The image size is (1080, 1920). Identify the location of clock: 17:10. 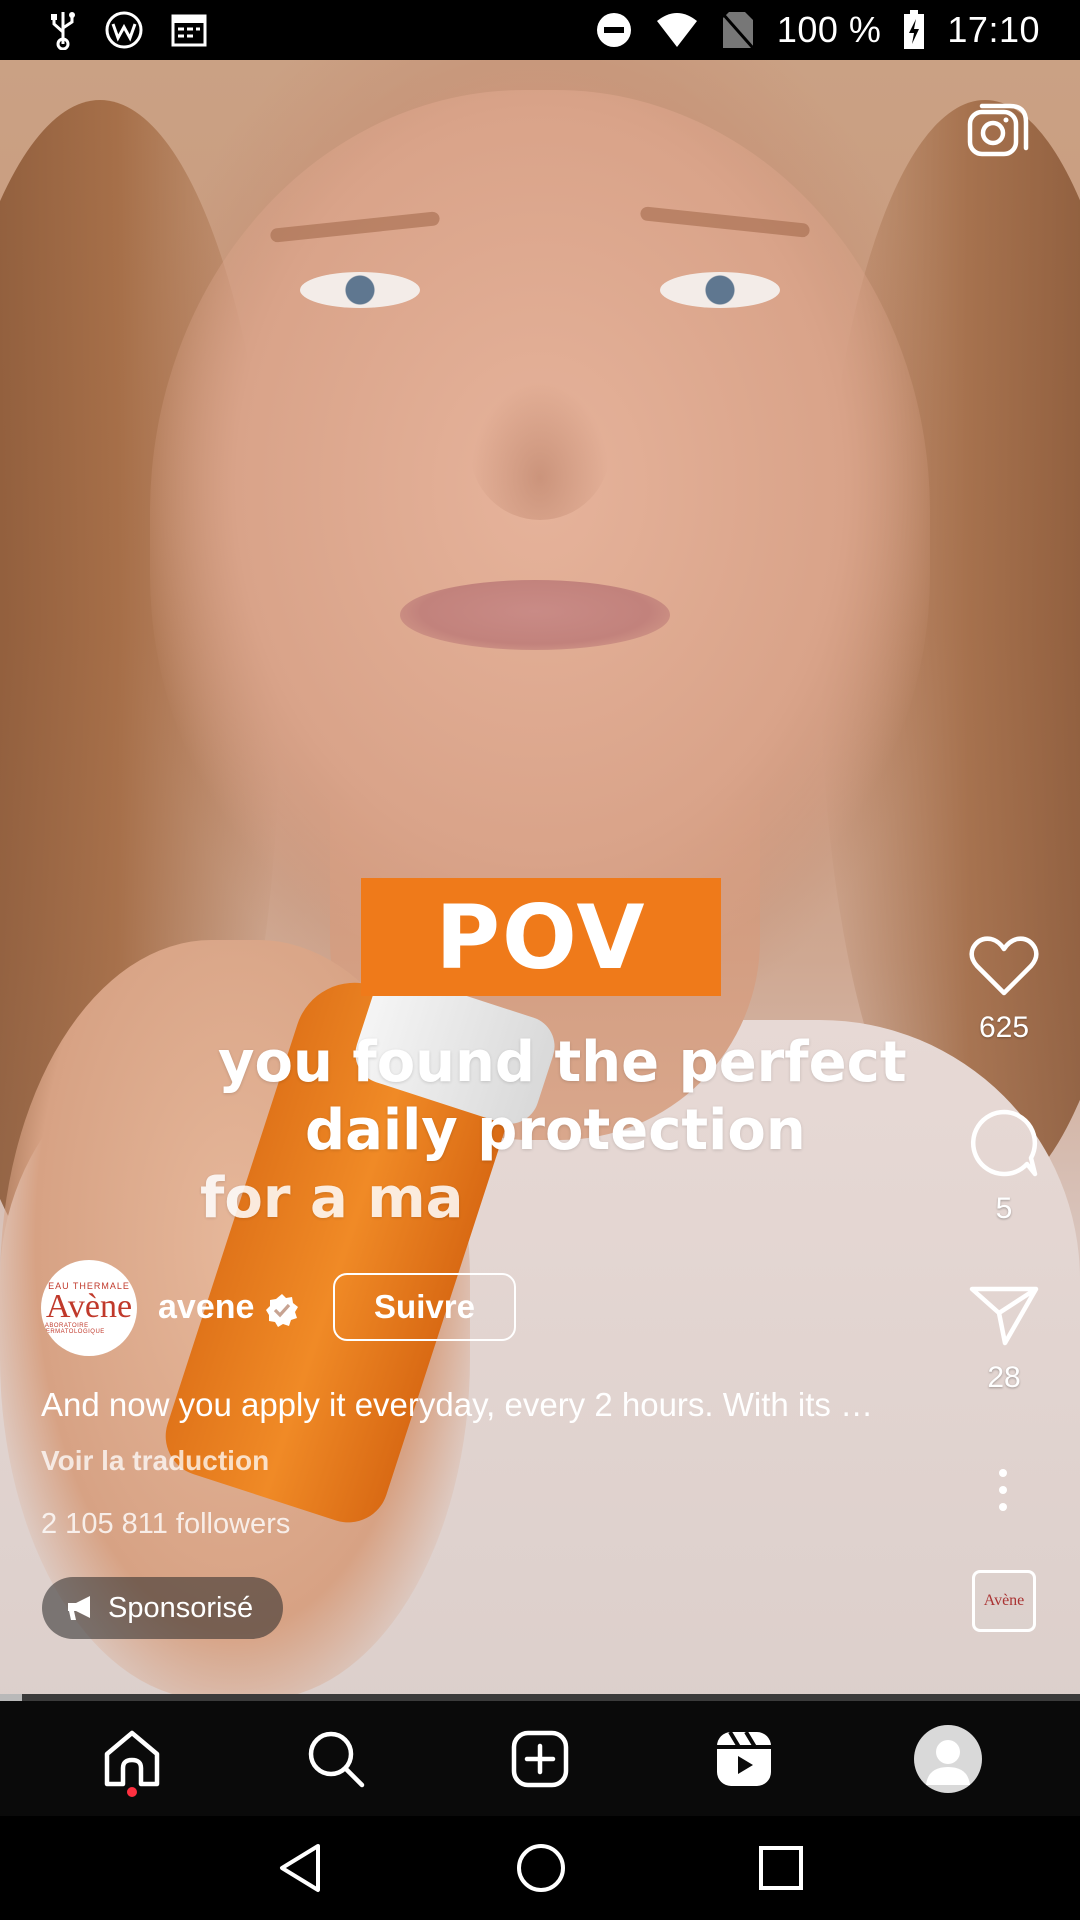
(993, 29).